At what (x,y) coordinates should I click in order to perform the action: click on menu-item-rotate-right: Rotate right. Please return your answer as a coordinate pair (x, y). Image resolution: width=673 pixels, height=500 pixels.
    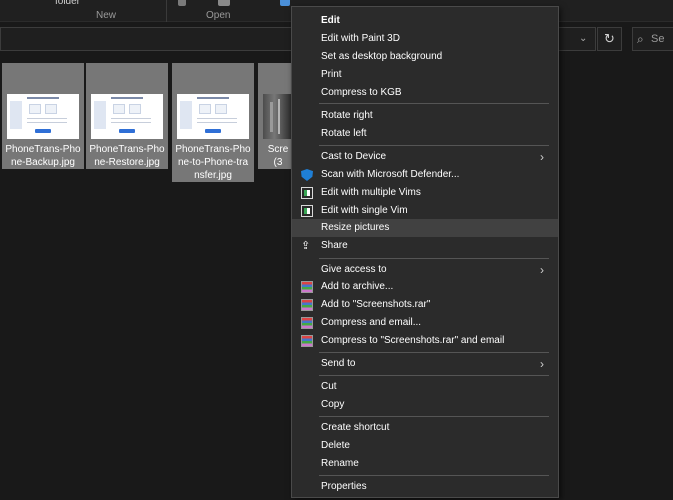
    Looking at the image, I should click on (425, 116).